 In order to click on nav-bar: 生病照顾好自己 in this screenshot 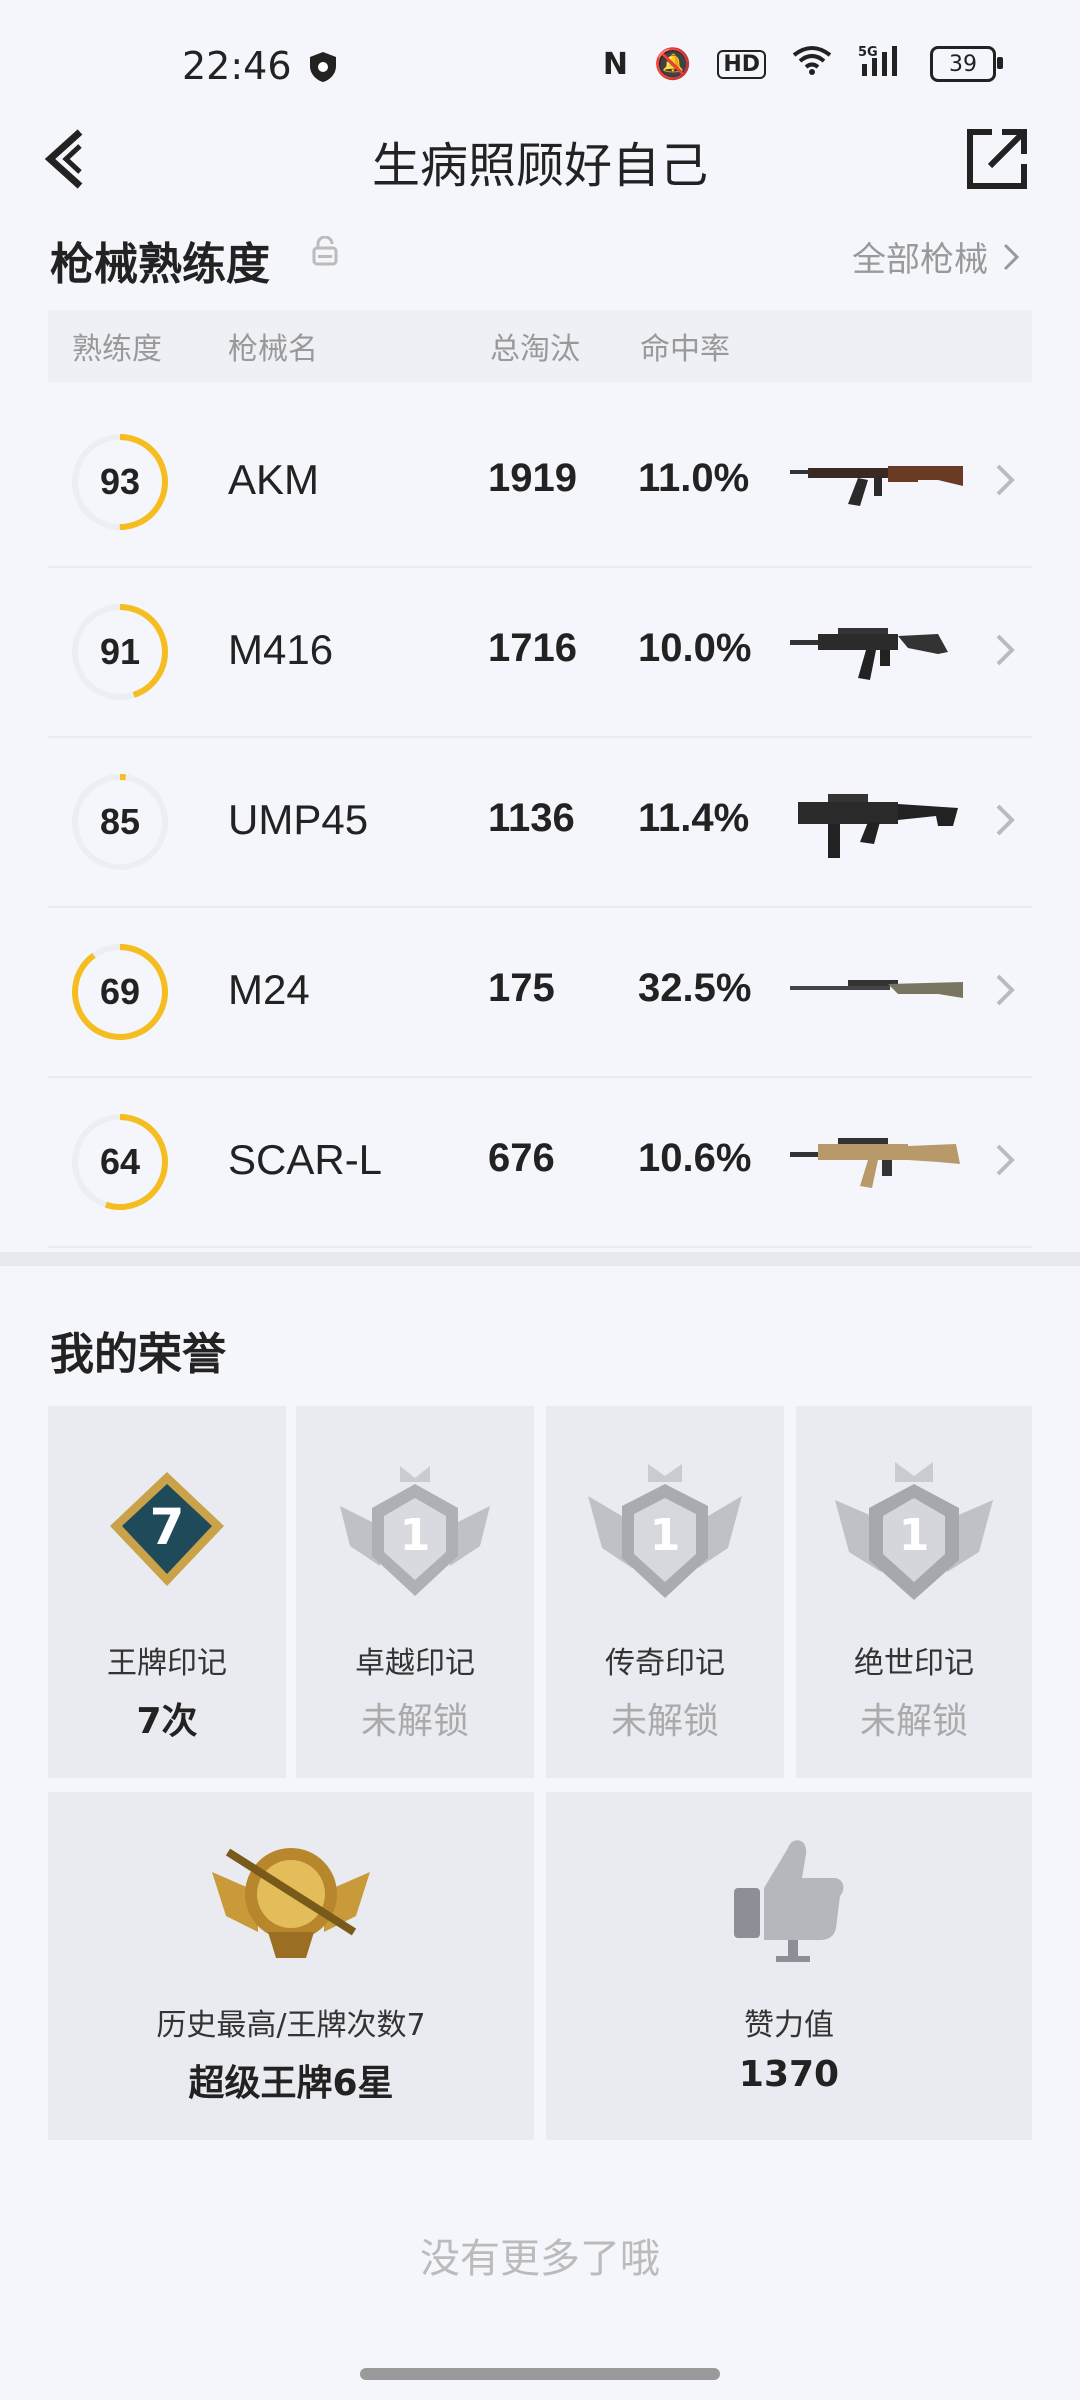, I will do `click(540, 160)`.